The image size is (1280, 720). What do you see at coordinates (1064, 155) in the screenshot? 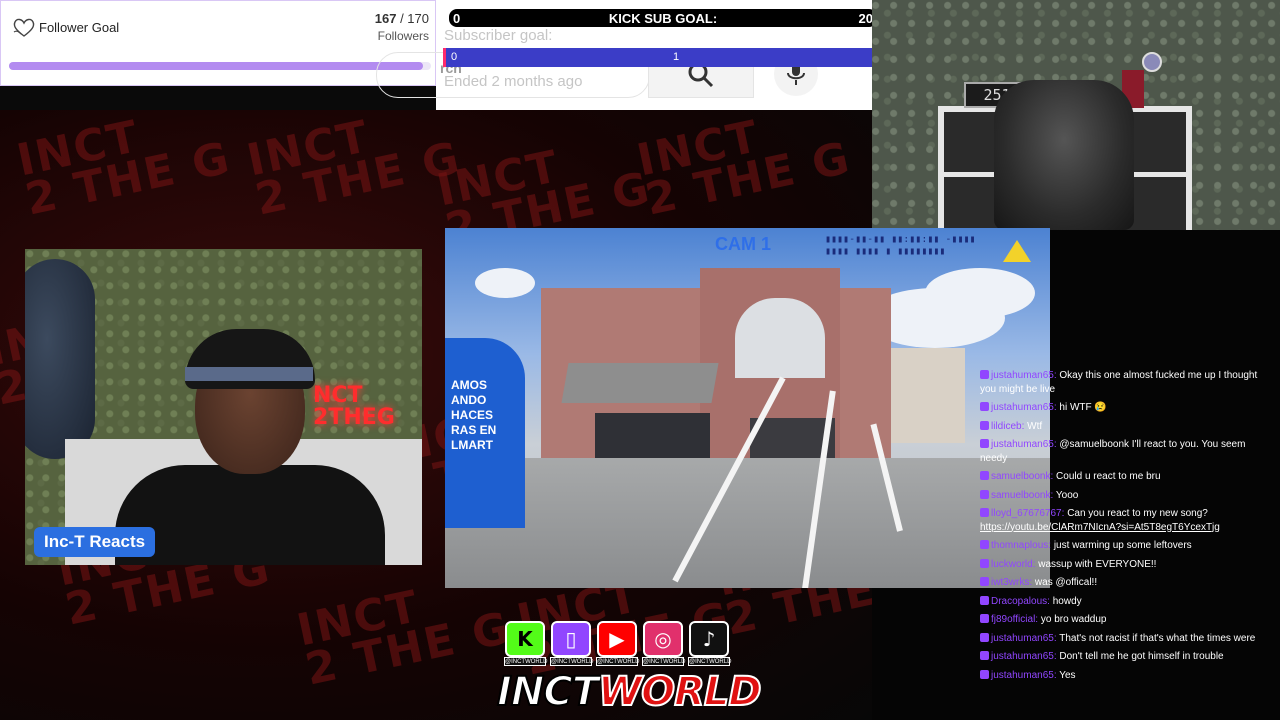
I see `gaming-chair` at bounding box center [1064, 155].